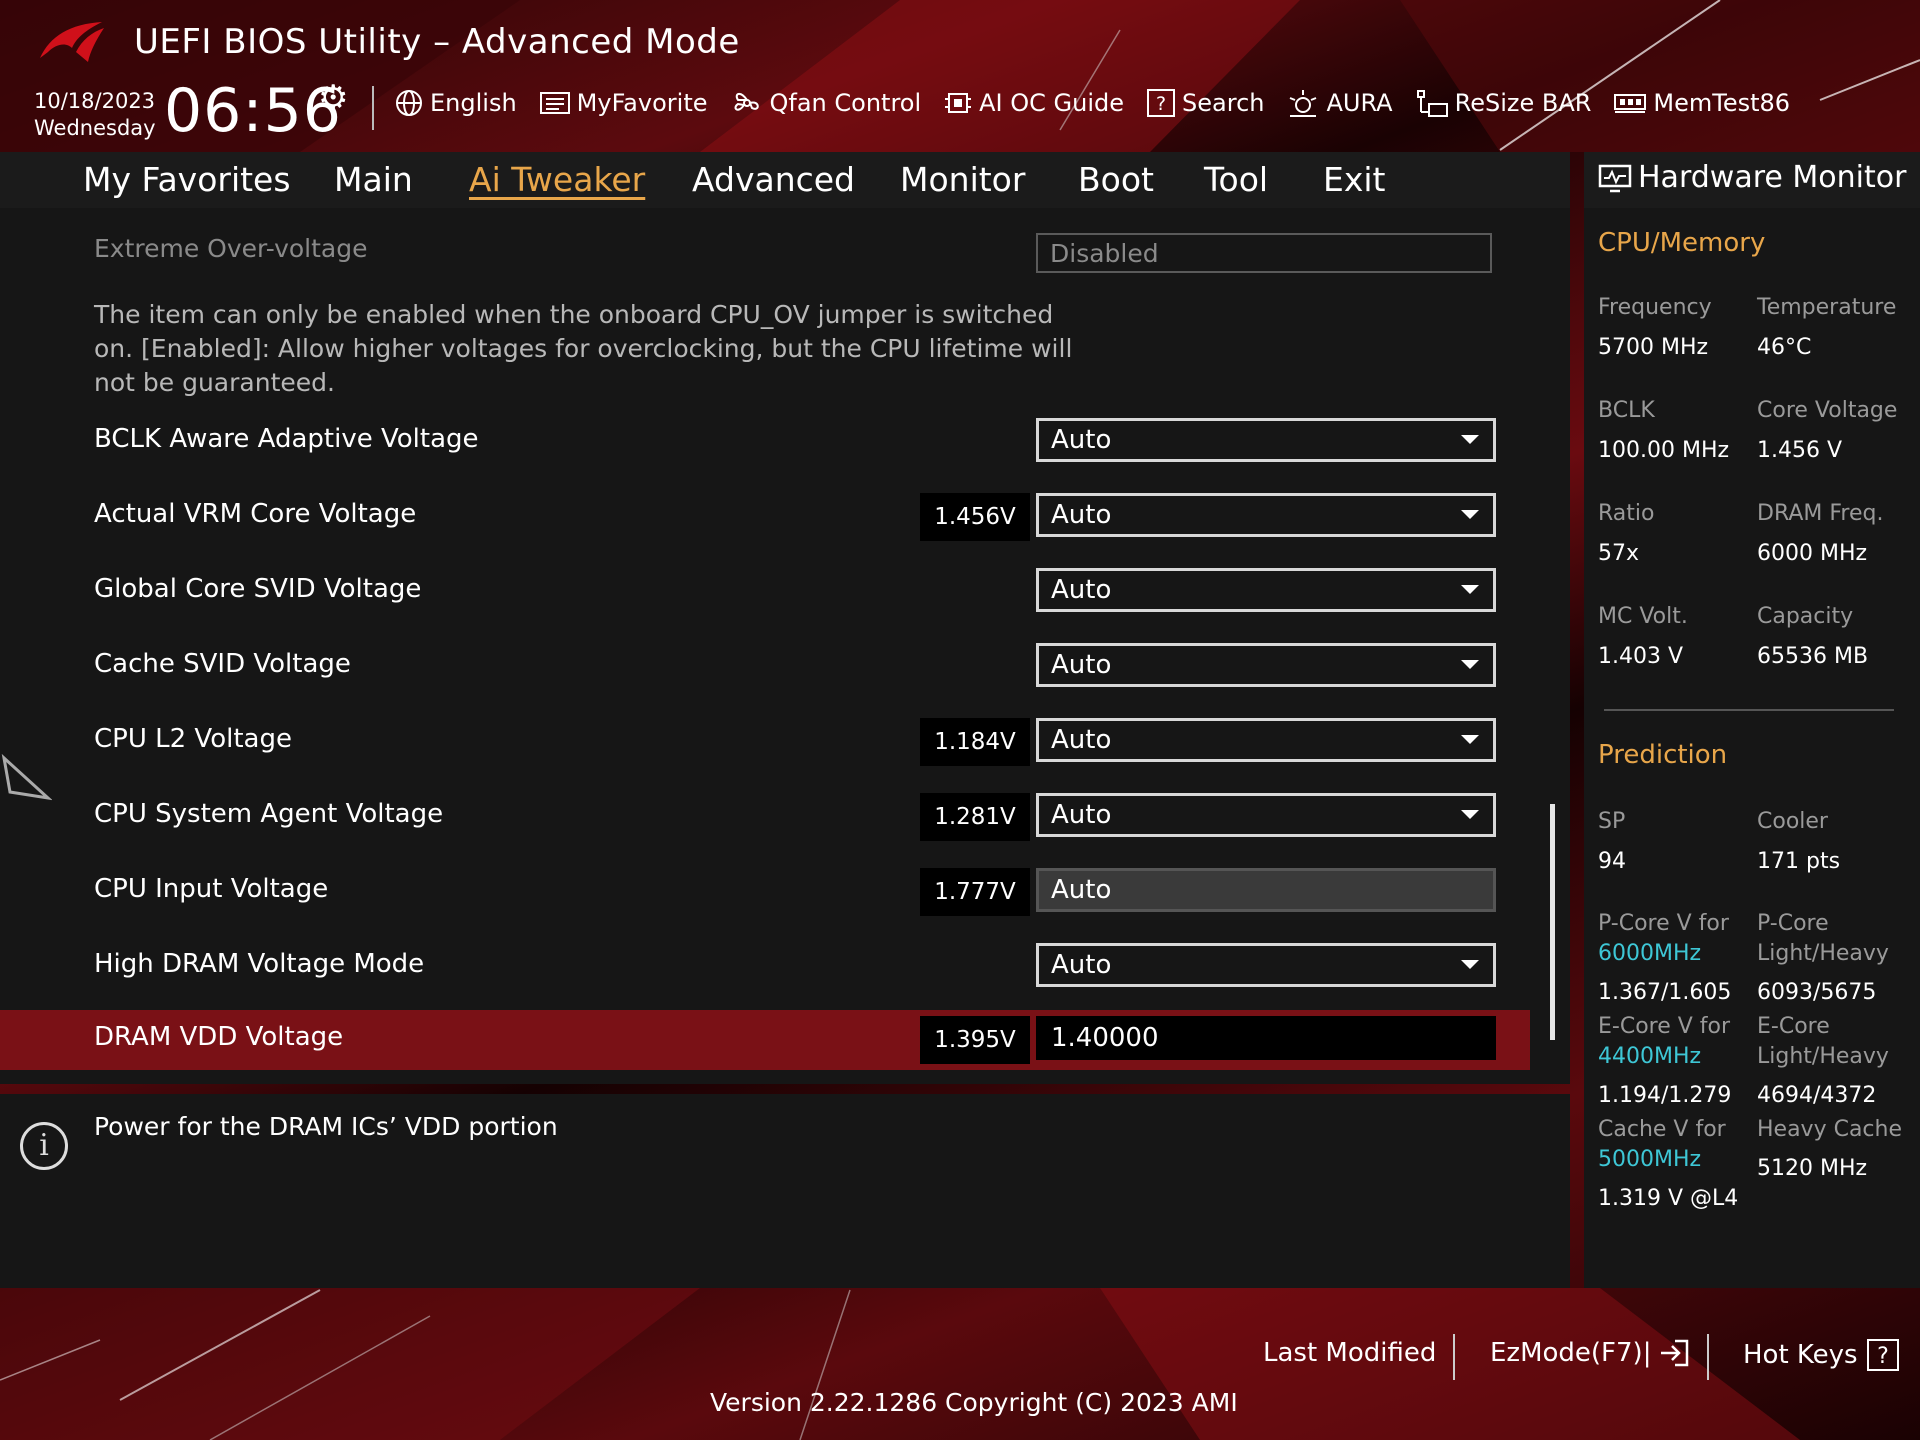 This screenshot has width=1920, height=1440. Describe the element at coordinates (765, 592) in the screenshot. I see `setting-row-global-core-svid: Global Core SVID Voltage Auto` at that location.